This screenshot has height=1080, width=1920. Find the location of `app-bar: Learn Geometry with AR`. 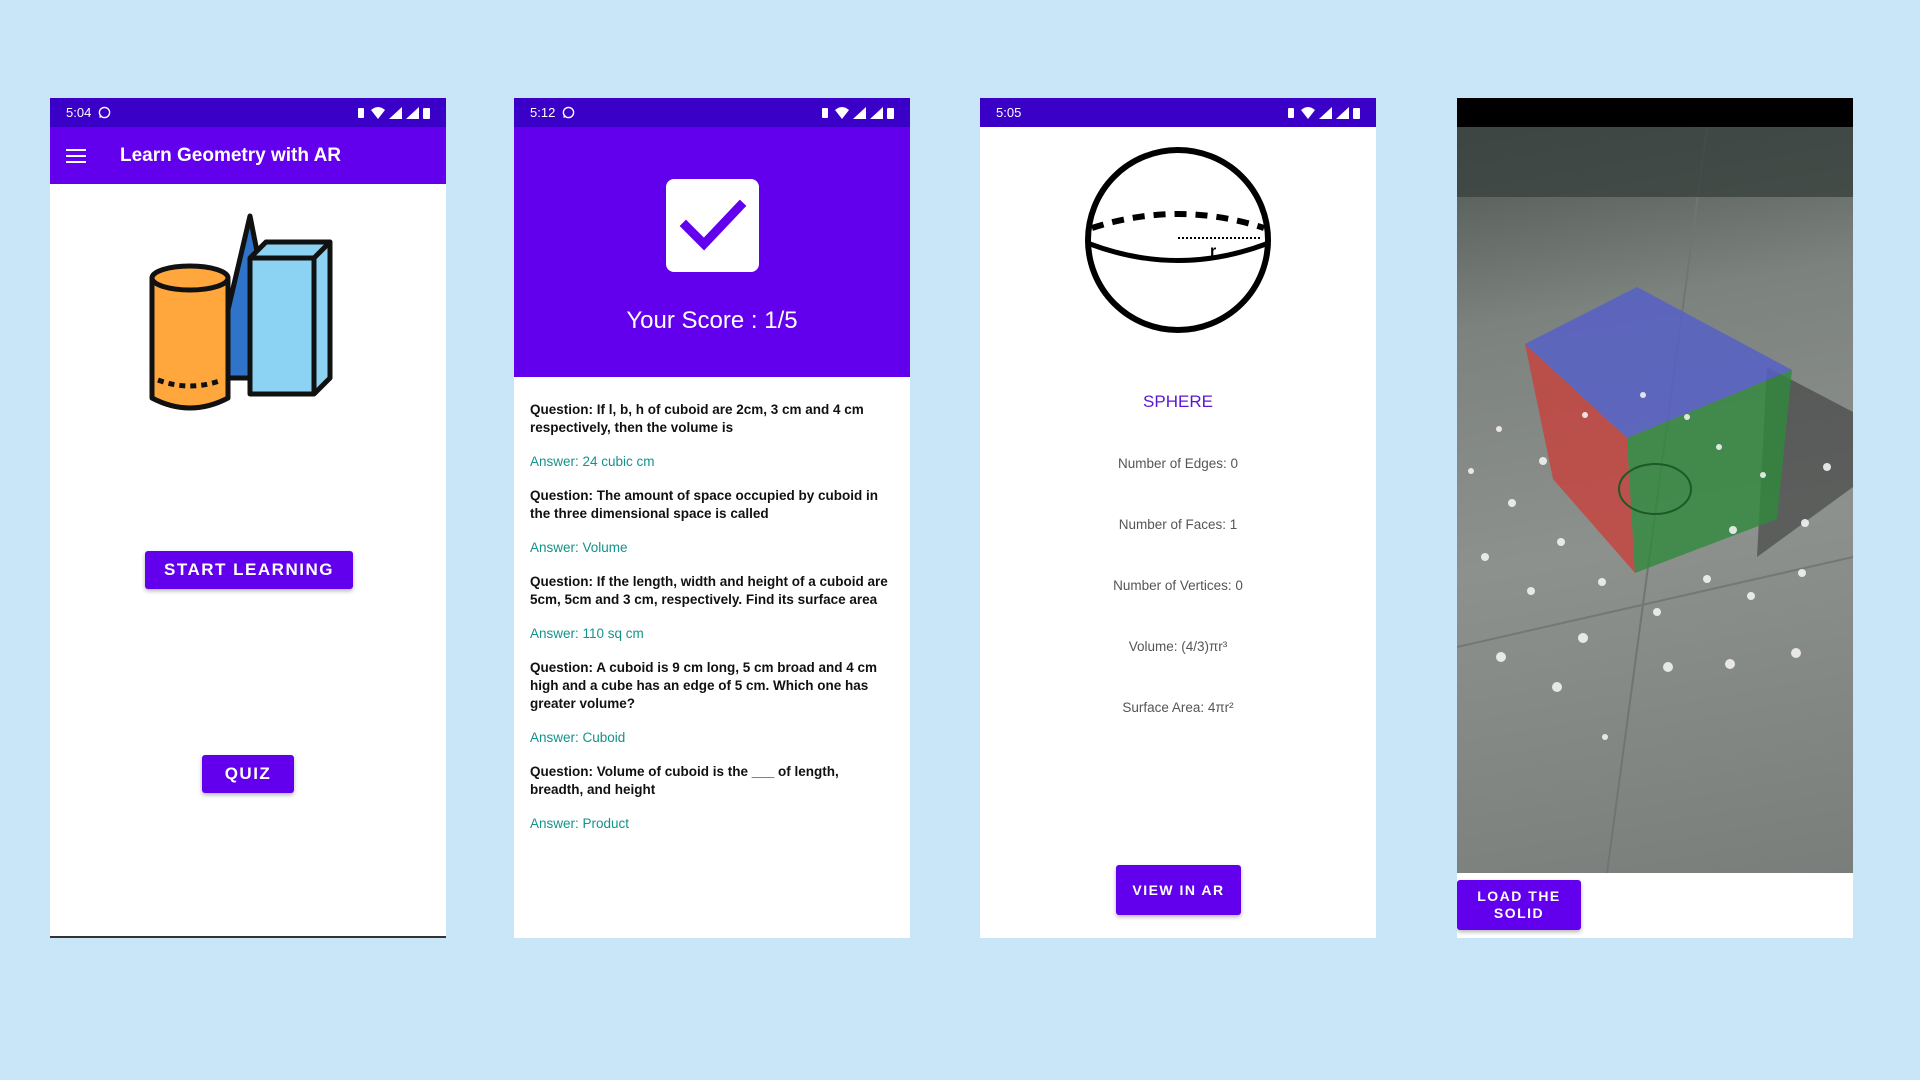

app-bar: Learn Geometry with AR is located at coordinates (248, 155).